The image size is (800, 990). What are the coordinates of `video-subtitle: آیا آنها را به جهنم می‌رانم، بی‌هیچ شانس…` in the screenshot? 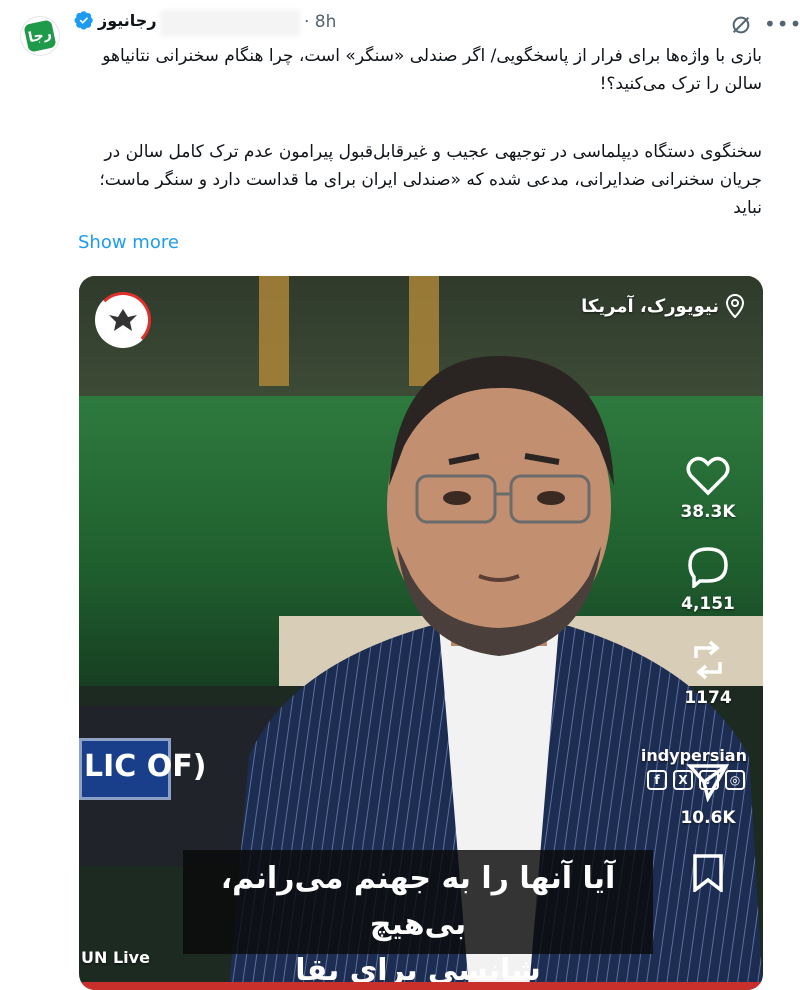 It's located at (418, 919).